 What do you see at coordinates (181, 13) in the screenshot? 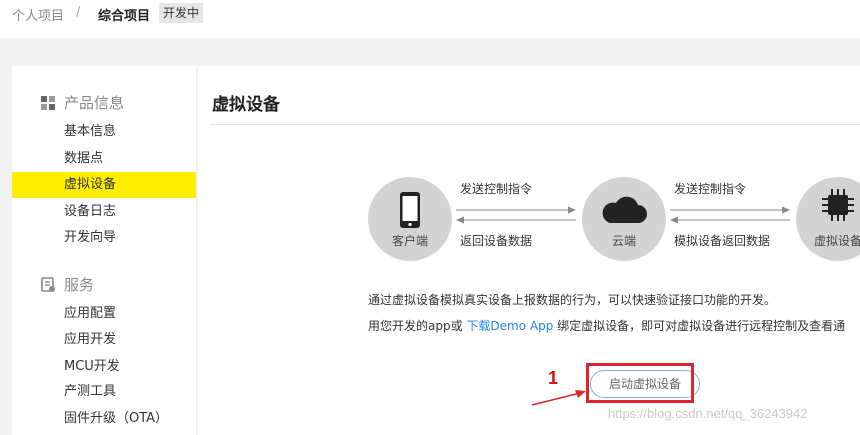
I see `status-badge: 开发中` at bounding box center [181, 13].